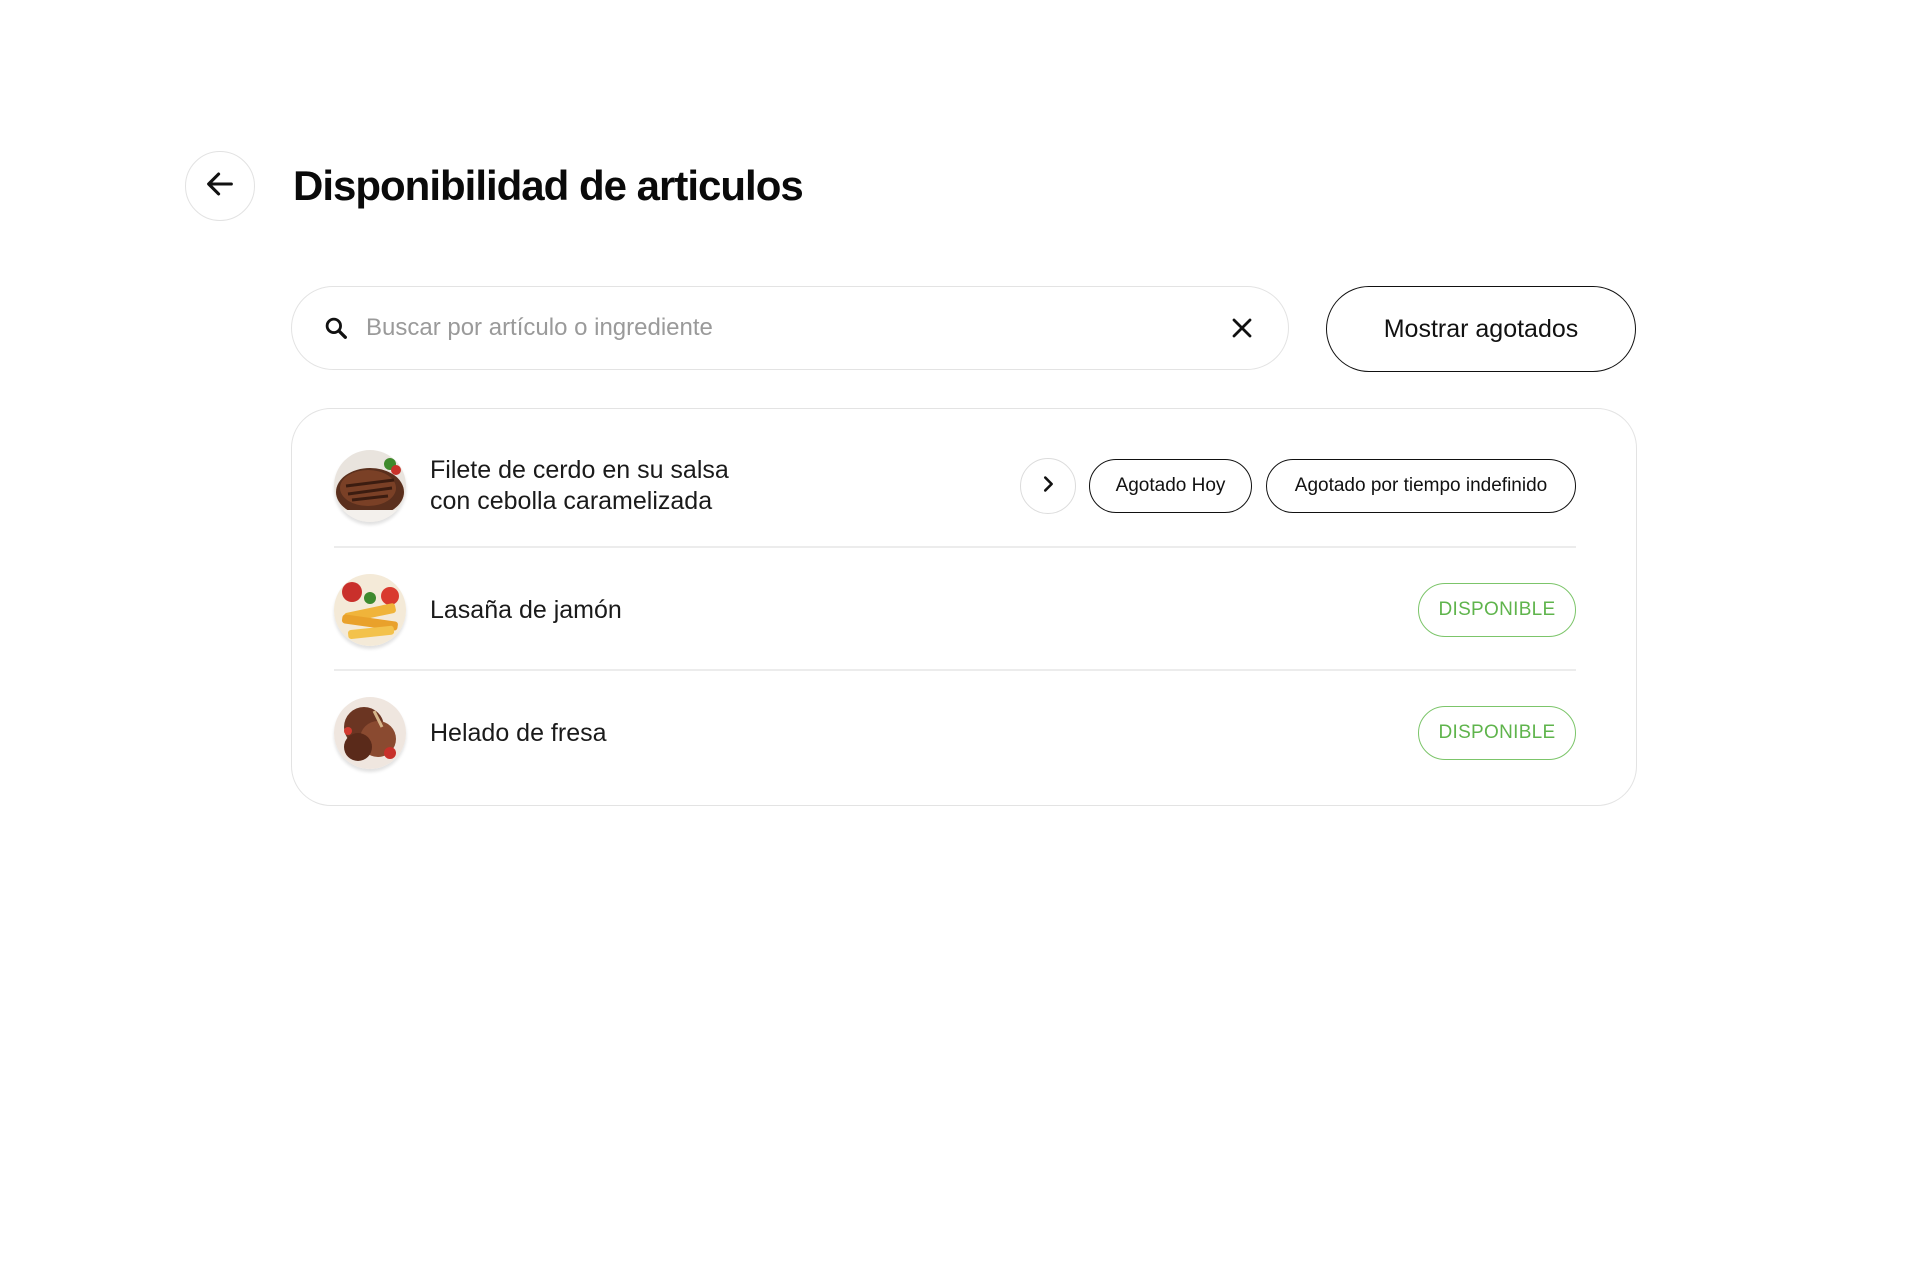 The width and height of the screenshot is (1920, 1280). I want to click on search-row: Mostrar agotados, so click(964, 329).